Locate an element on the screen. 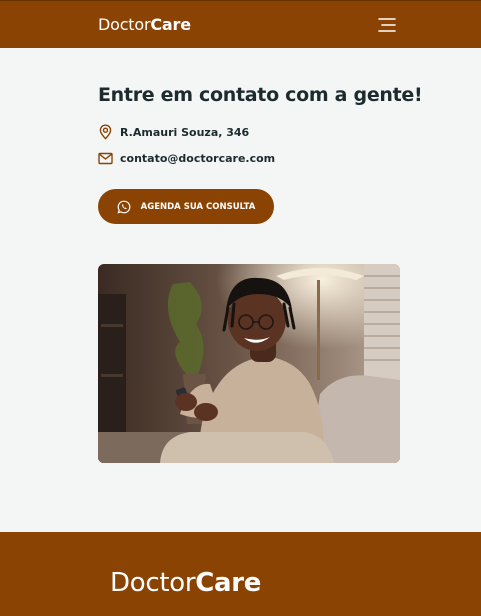 This screenshot has width=481, height=616. whatsapp-icon is located at coordinates (124, 206).